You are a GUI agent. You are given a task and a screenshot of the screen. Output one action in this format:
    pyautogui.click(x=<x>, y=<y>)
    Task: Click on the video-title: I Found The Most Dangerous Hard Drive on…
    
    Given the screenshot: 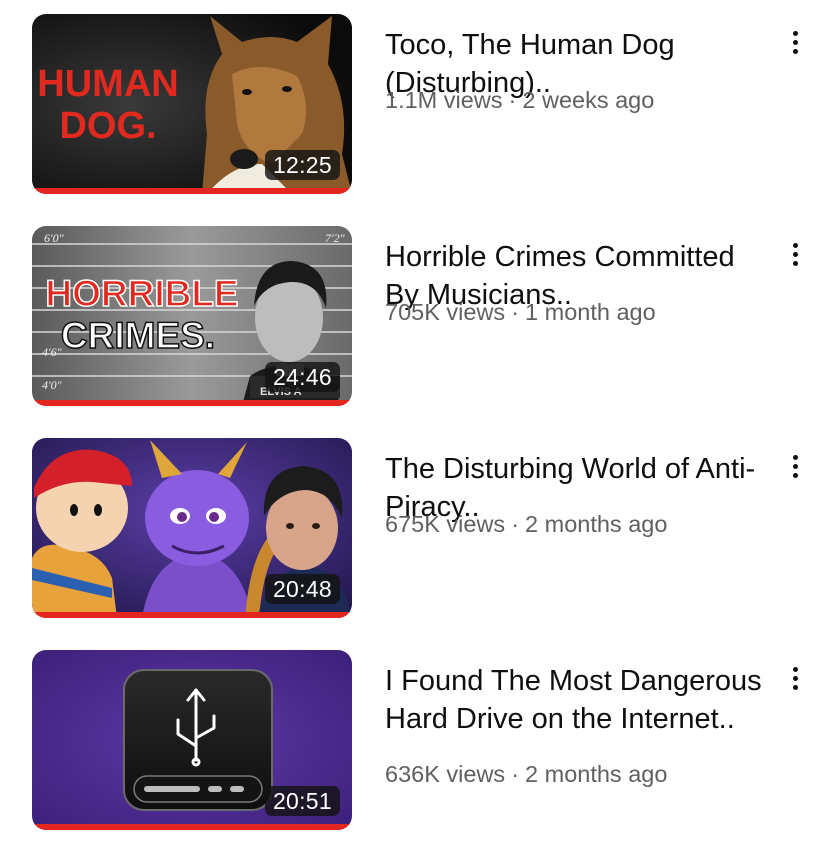 What is the action you would take?
    pyautogui.click(x=575, y=700)
    